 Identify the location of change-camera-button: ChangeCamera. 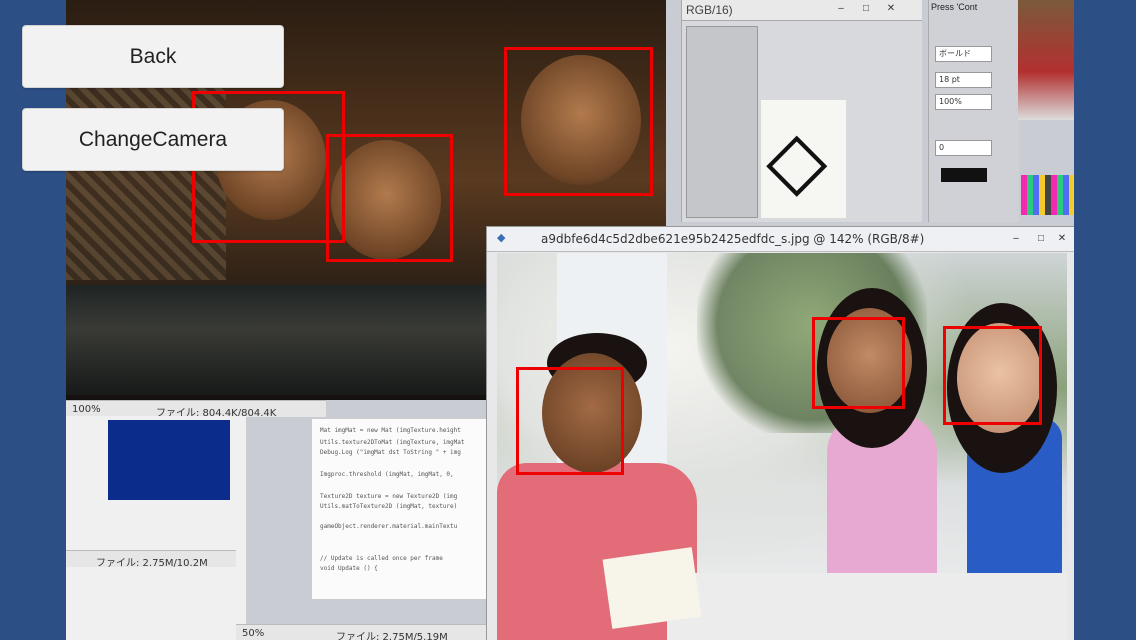
(153, 139).